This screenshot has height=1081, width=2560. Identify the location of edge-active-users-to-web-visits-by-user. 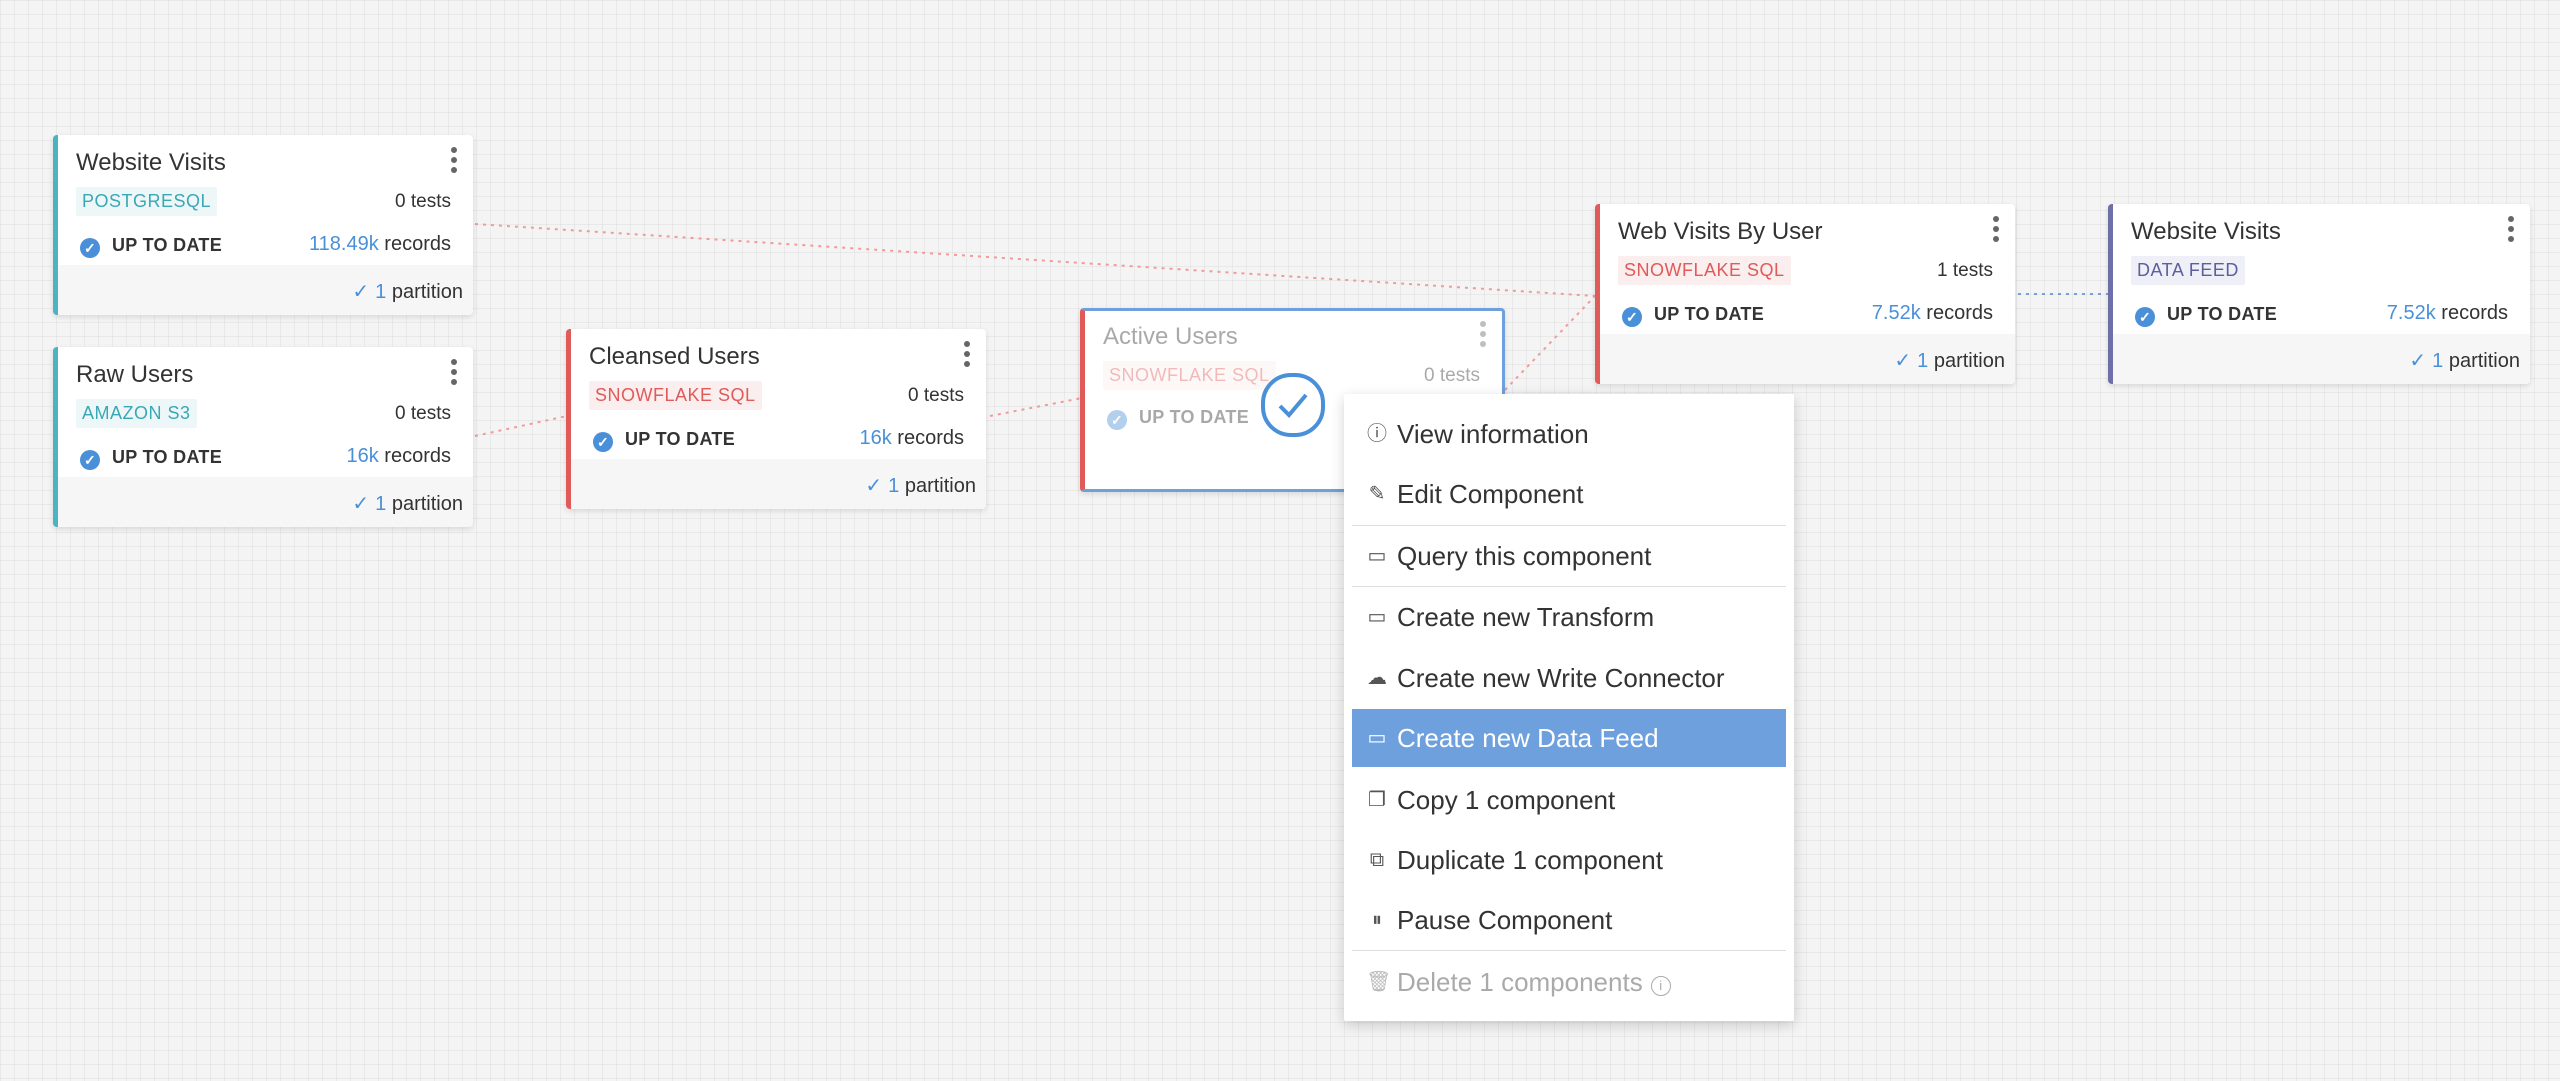
(1550, 343).